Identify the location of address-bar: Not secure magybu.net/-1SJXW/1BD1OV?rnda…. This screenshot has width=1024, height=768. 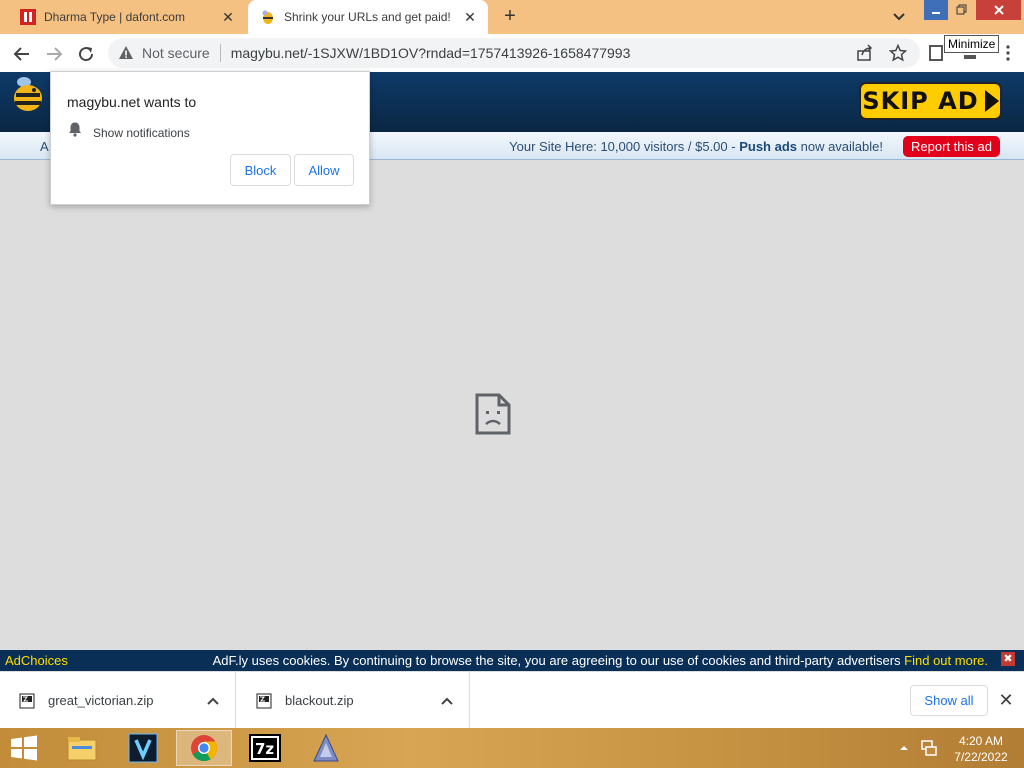
(514, 53).